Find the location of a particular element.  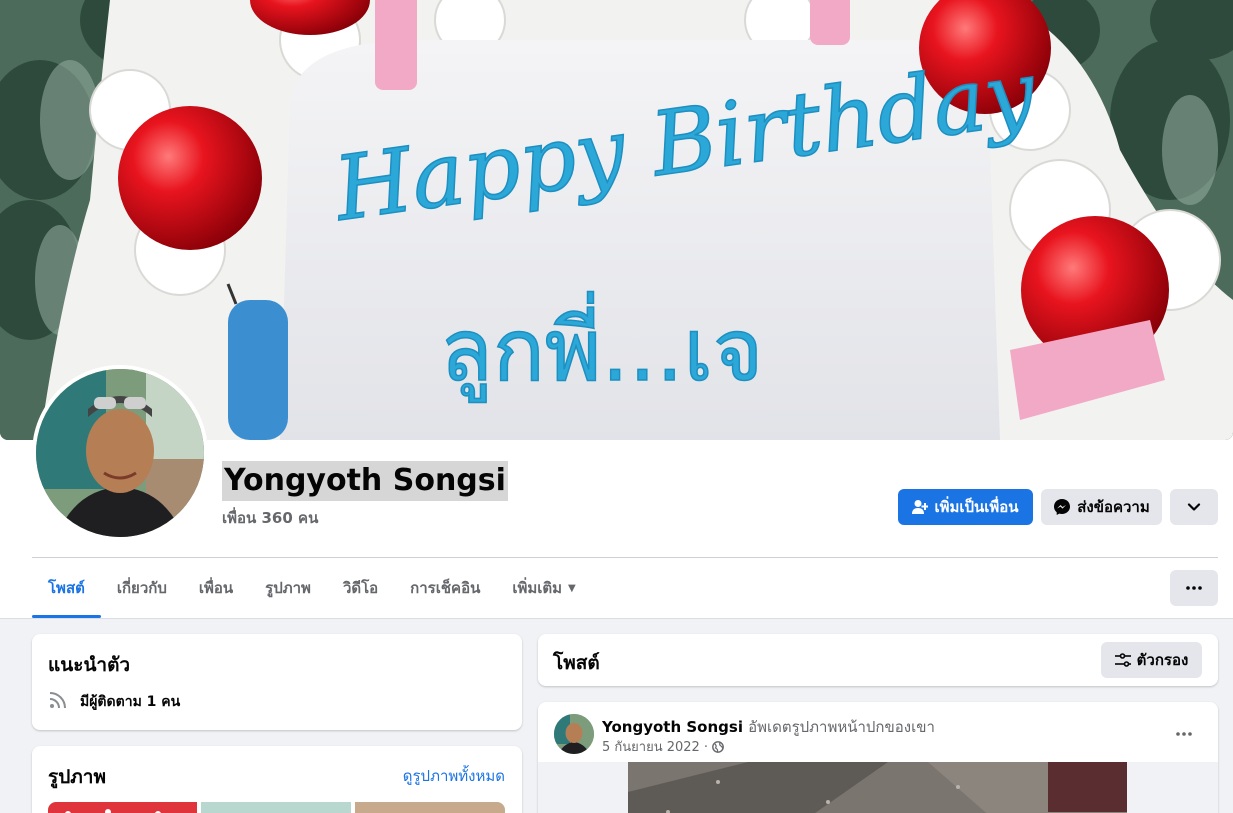

tab-videos: วิดีโอ is located at coordinates (360, 588).